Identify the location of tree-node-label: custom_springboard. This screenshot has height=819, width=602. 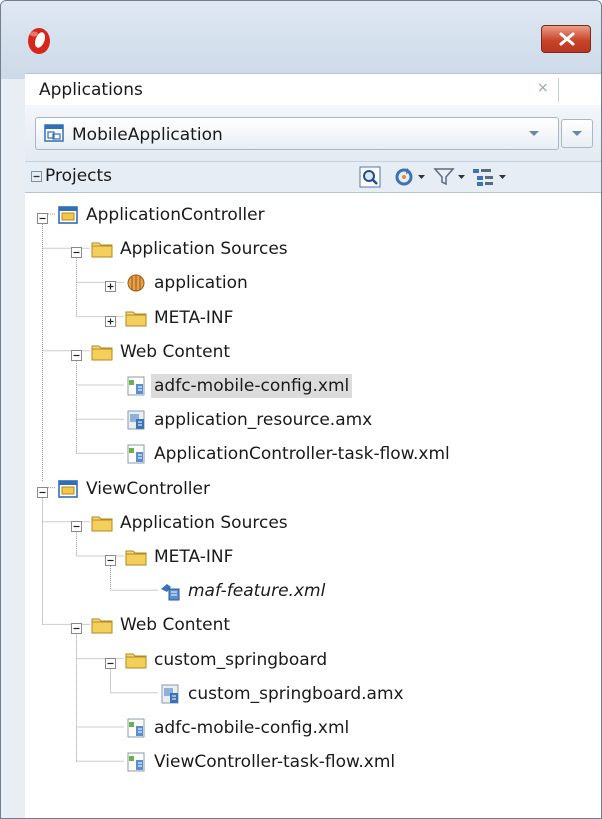
(241, 659).